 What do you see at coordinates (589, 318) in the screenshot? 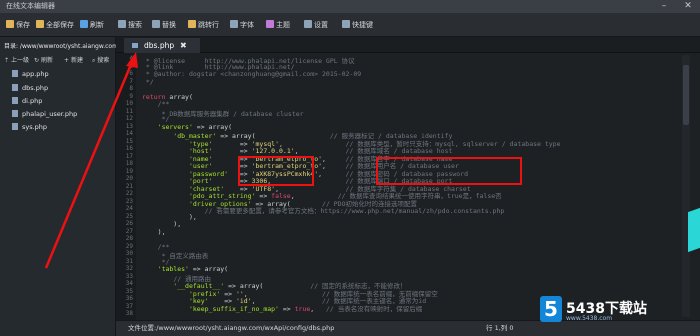
I see `logo-url: www.5438.com` at bounding box center [589, 318].